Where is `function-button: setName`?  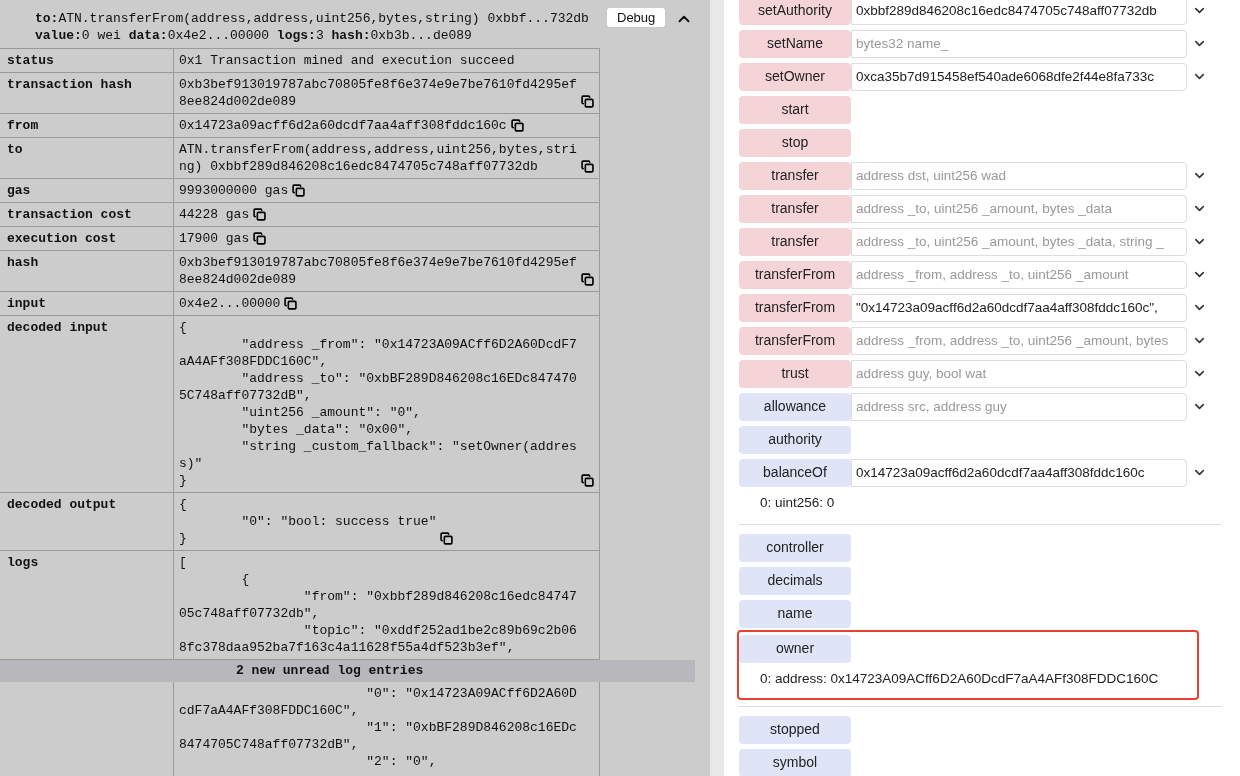
function-button: setName is located at coordinates (795, 43).